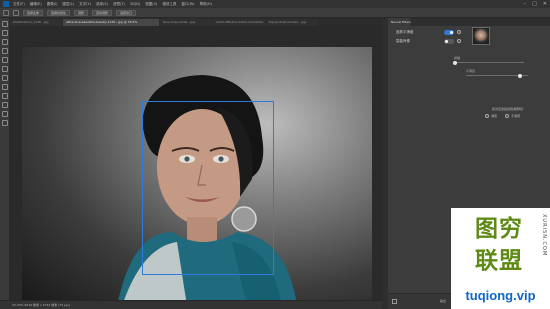 The image size is (550, 309). Describe the element at coordinates (36, 4) in the screenshot. I see `menu-edit: 编辑(E)` at that location.